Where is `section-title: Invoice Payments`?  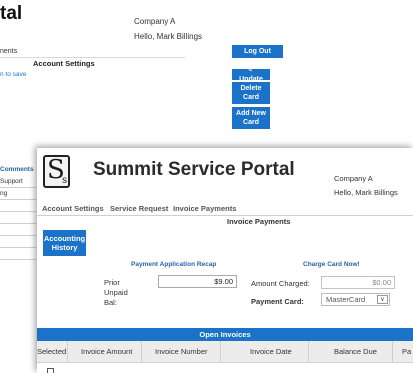
section-title: Invoice Payments is located at coordinates (259, 221).